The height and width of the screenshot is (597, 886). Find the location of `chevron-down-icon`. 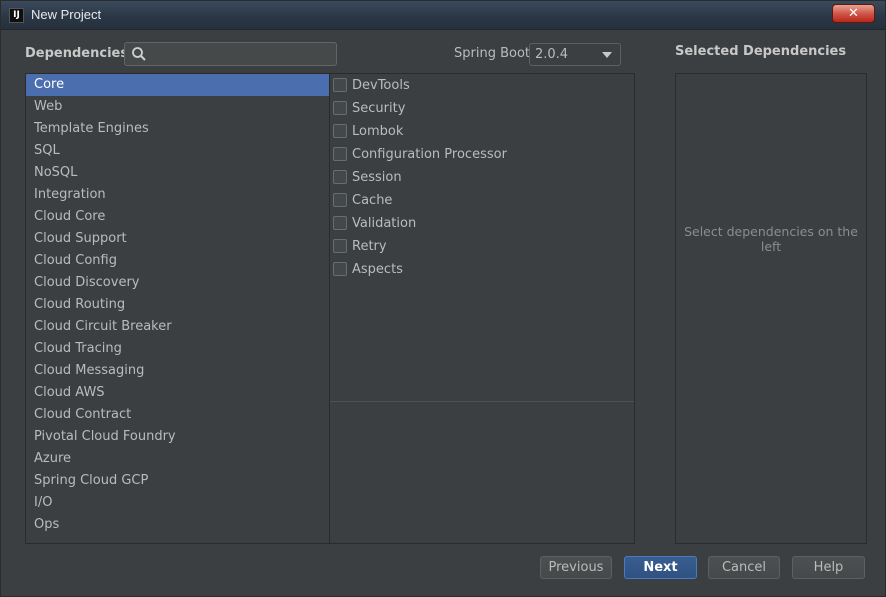

chevron-down-icon is located at coordinates (607, 55).